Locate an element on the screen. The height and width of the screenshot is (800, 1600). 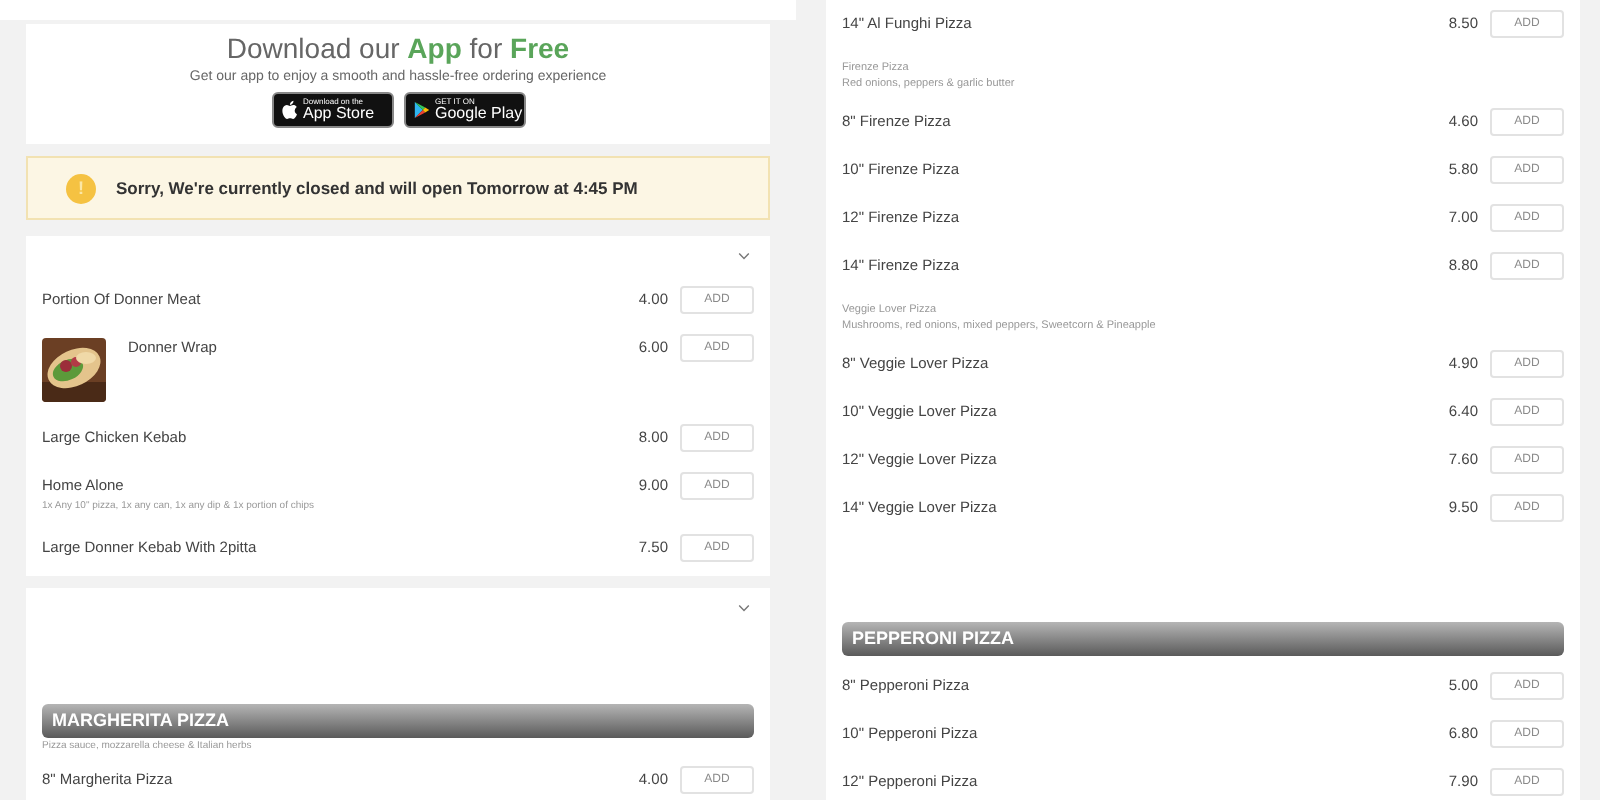
category-header: PEPPERONI PIZZA is located at coordinates (1203, 639).